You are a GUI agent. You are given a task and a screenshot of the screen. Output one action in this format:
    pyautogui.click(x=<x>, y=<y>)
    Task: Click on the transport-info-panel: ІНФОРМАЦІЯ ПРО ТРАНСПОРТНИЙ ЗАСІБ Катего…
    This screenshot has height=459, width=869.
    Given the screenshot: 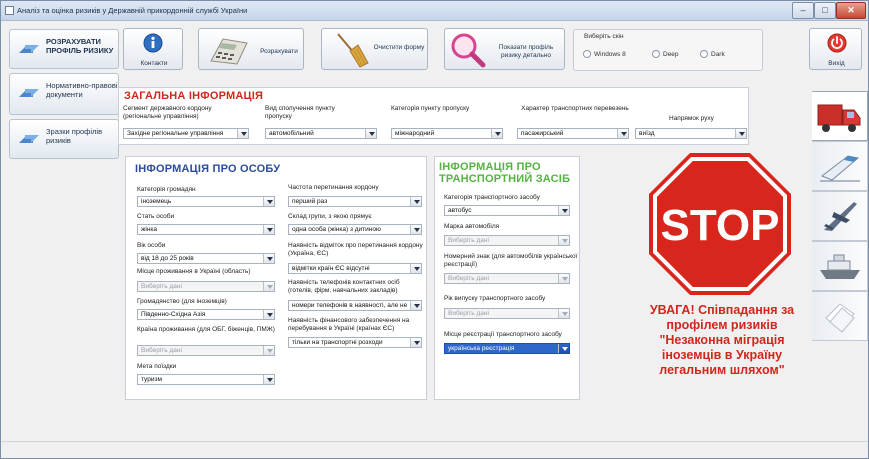 What is the action you would take?
    pyautogui.click(x=507, y=278)
    